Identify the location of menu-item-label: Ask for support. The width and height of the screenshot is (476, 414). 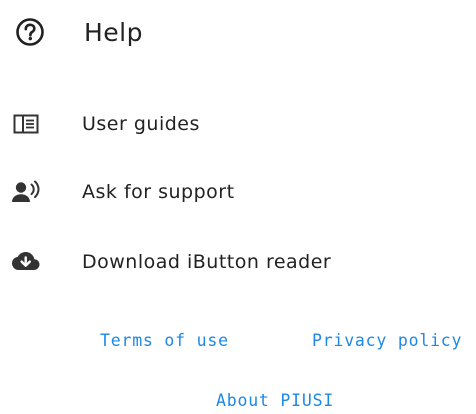
(158, 192).